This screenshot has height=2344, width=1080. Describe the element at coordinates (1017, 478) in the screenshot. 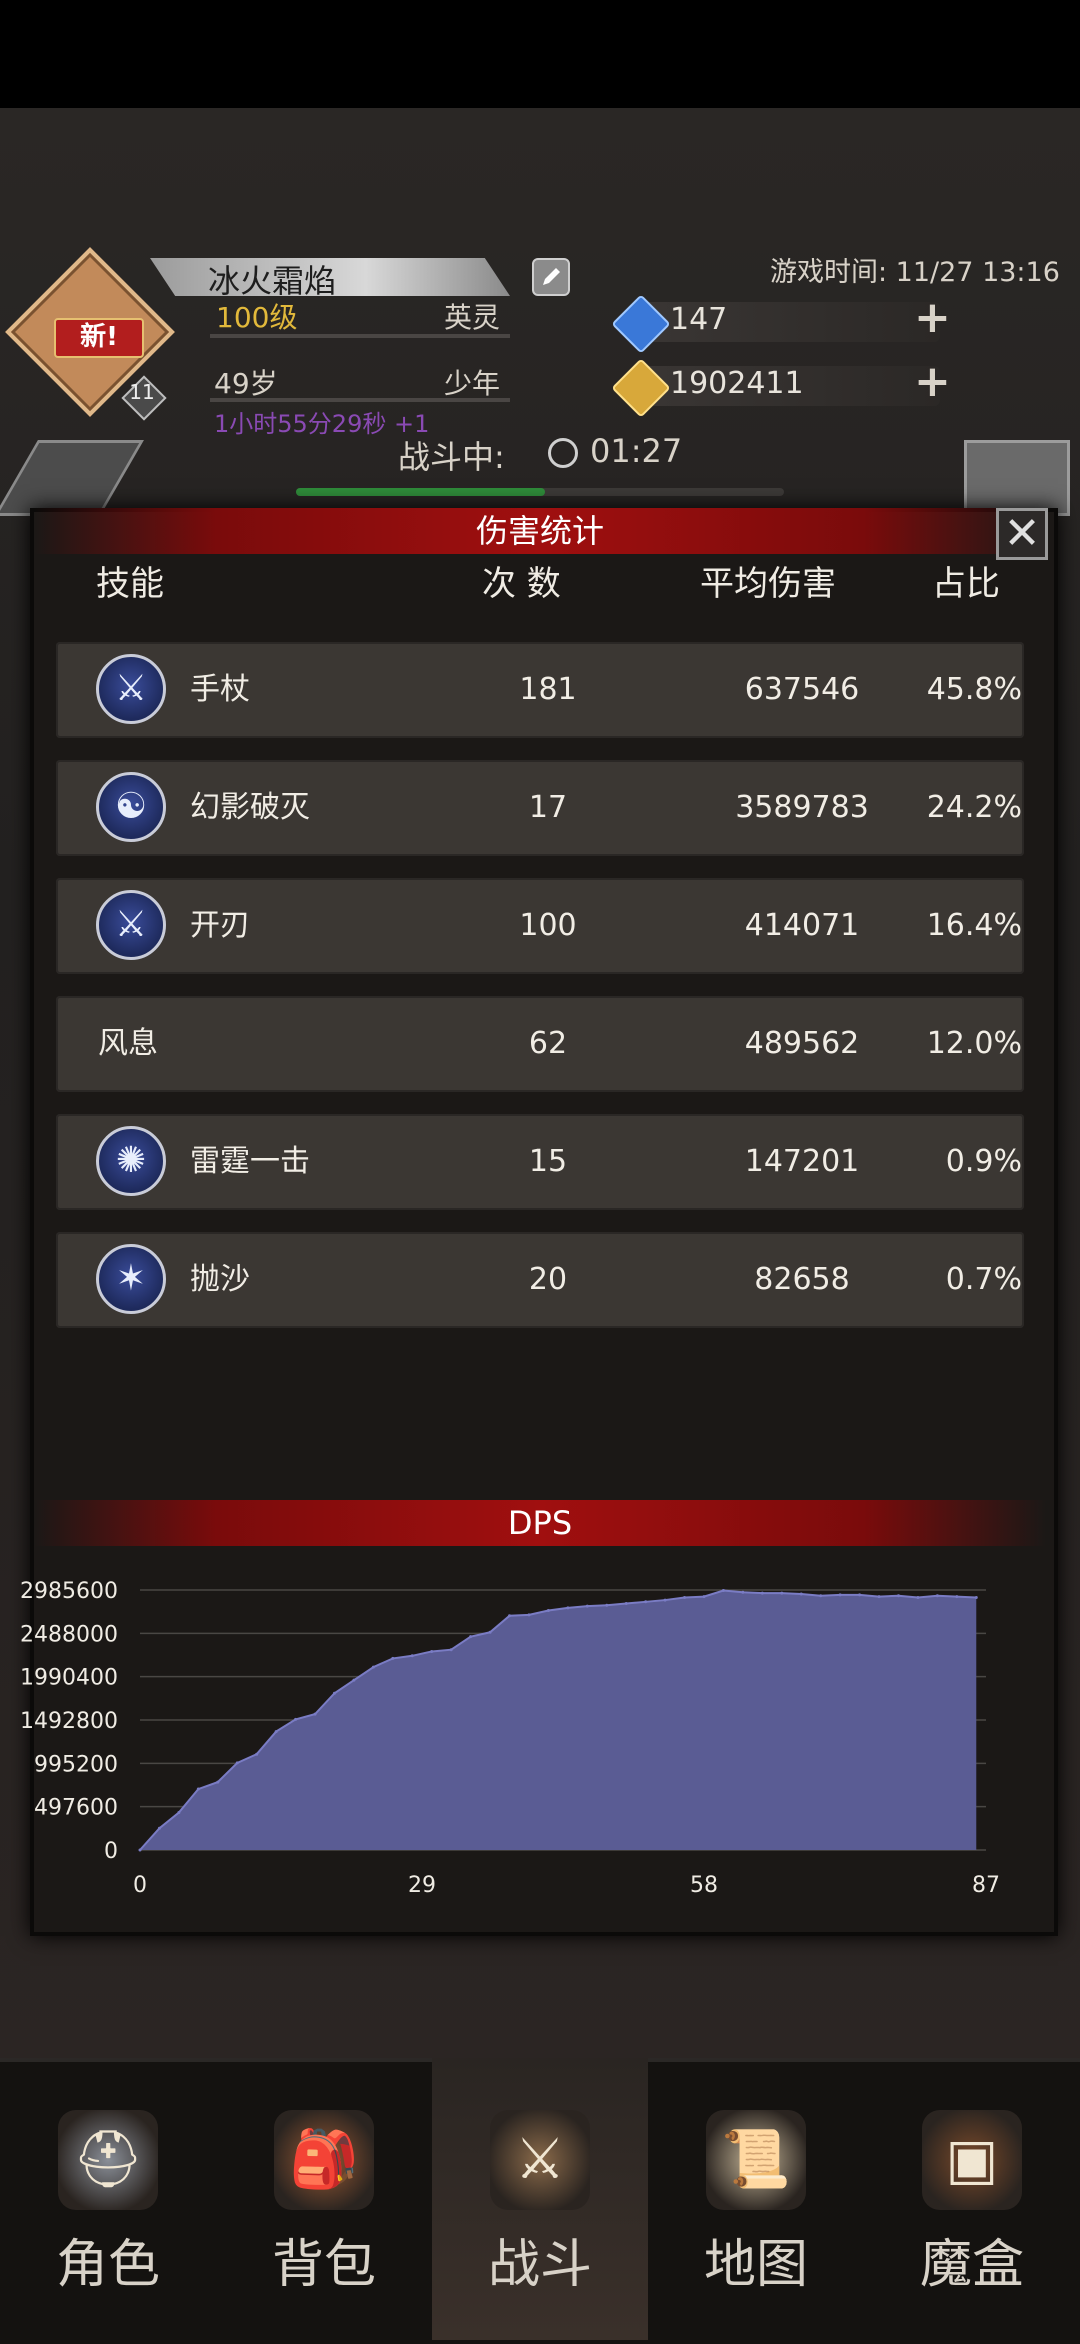

I see `crossed-swords-icon` at that location.